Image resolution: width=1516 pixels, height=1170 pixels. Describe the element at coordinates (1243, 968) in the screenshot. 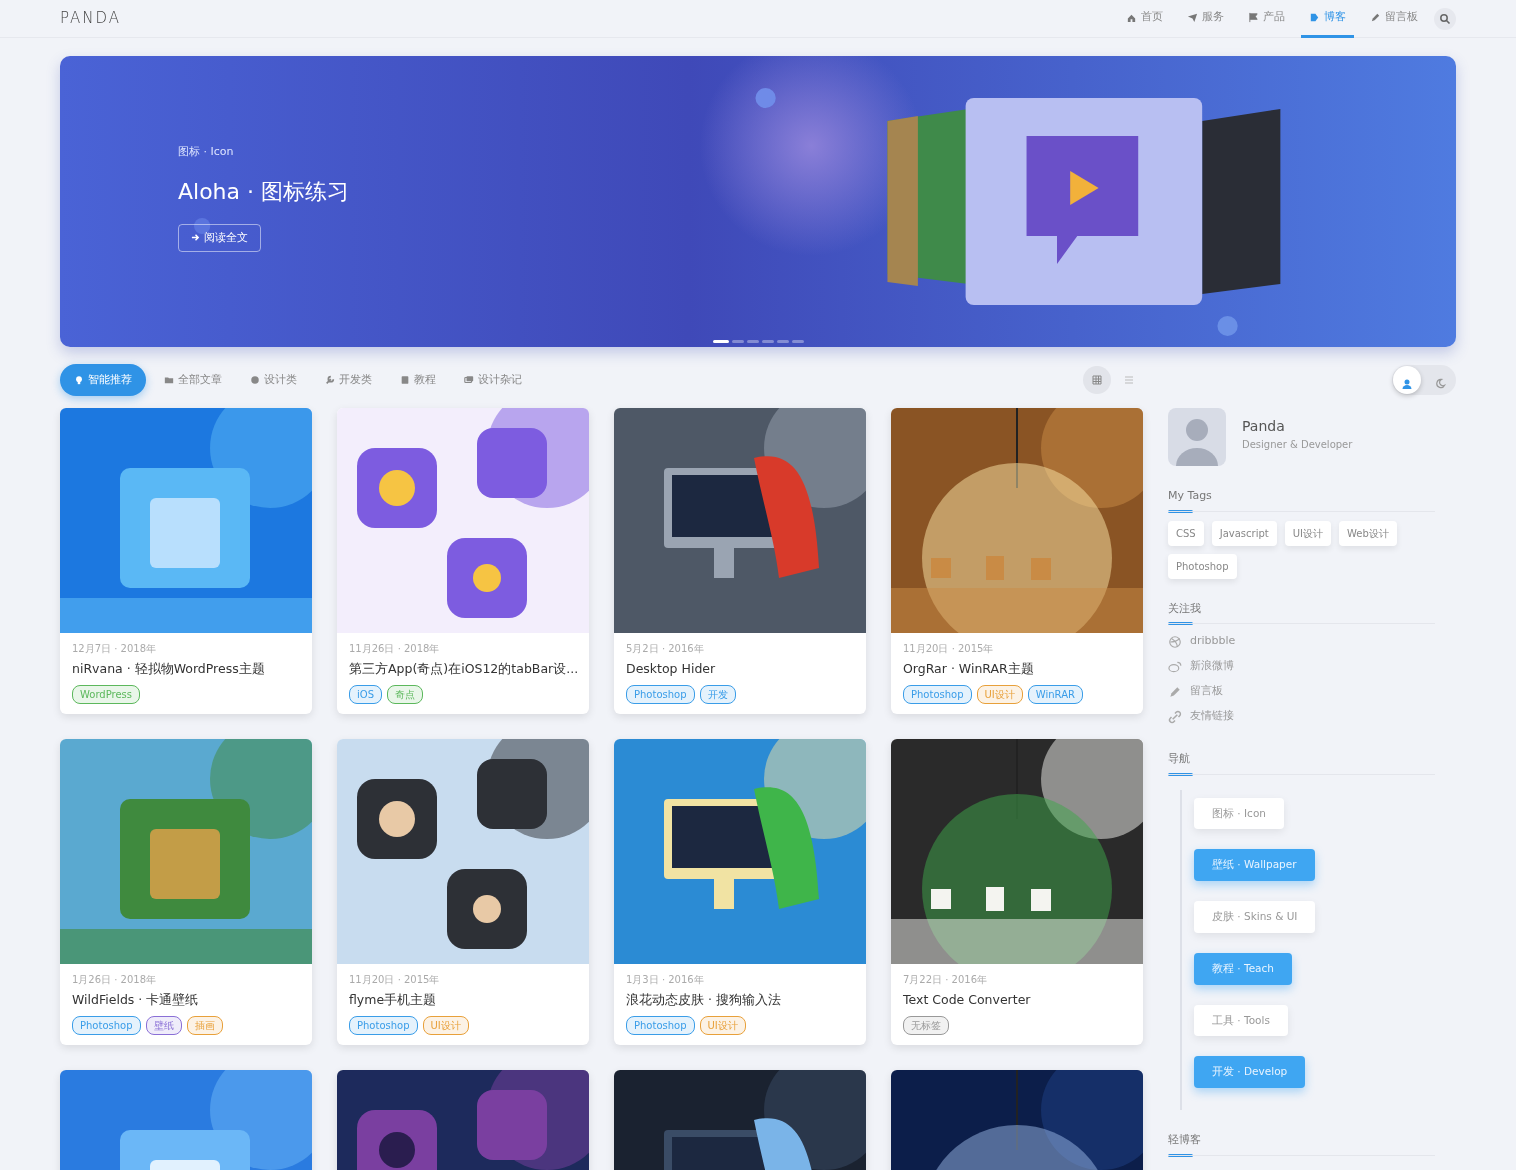

I see `timeline-item: 教程 · Teach` at that location.